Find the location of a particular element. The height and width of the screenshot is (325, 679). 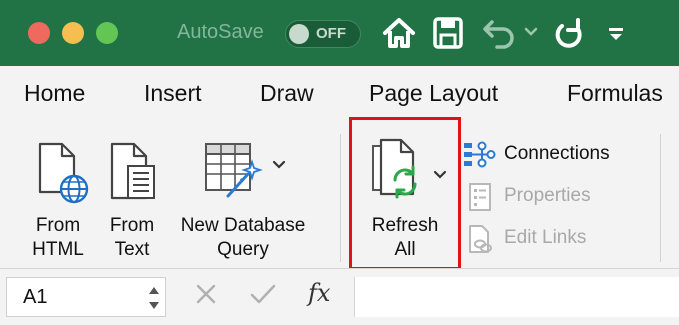

html-document-globe-icon is located at coordinates (63, 173).